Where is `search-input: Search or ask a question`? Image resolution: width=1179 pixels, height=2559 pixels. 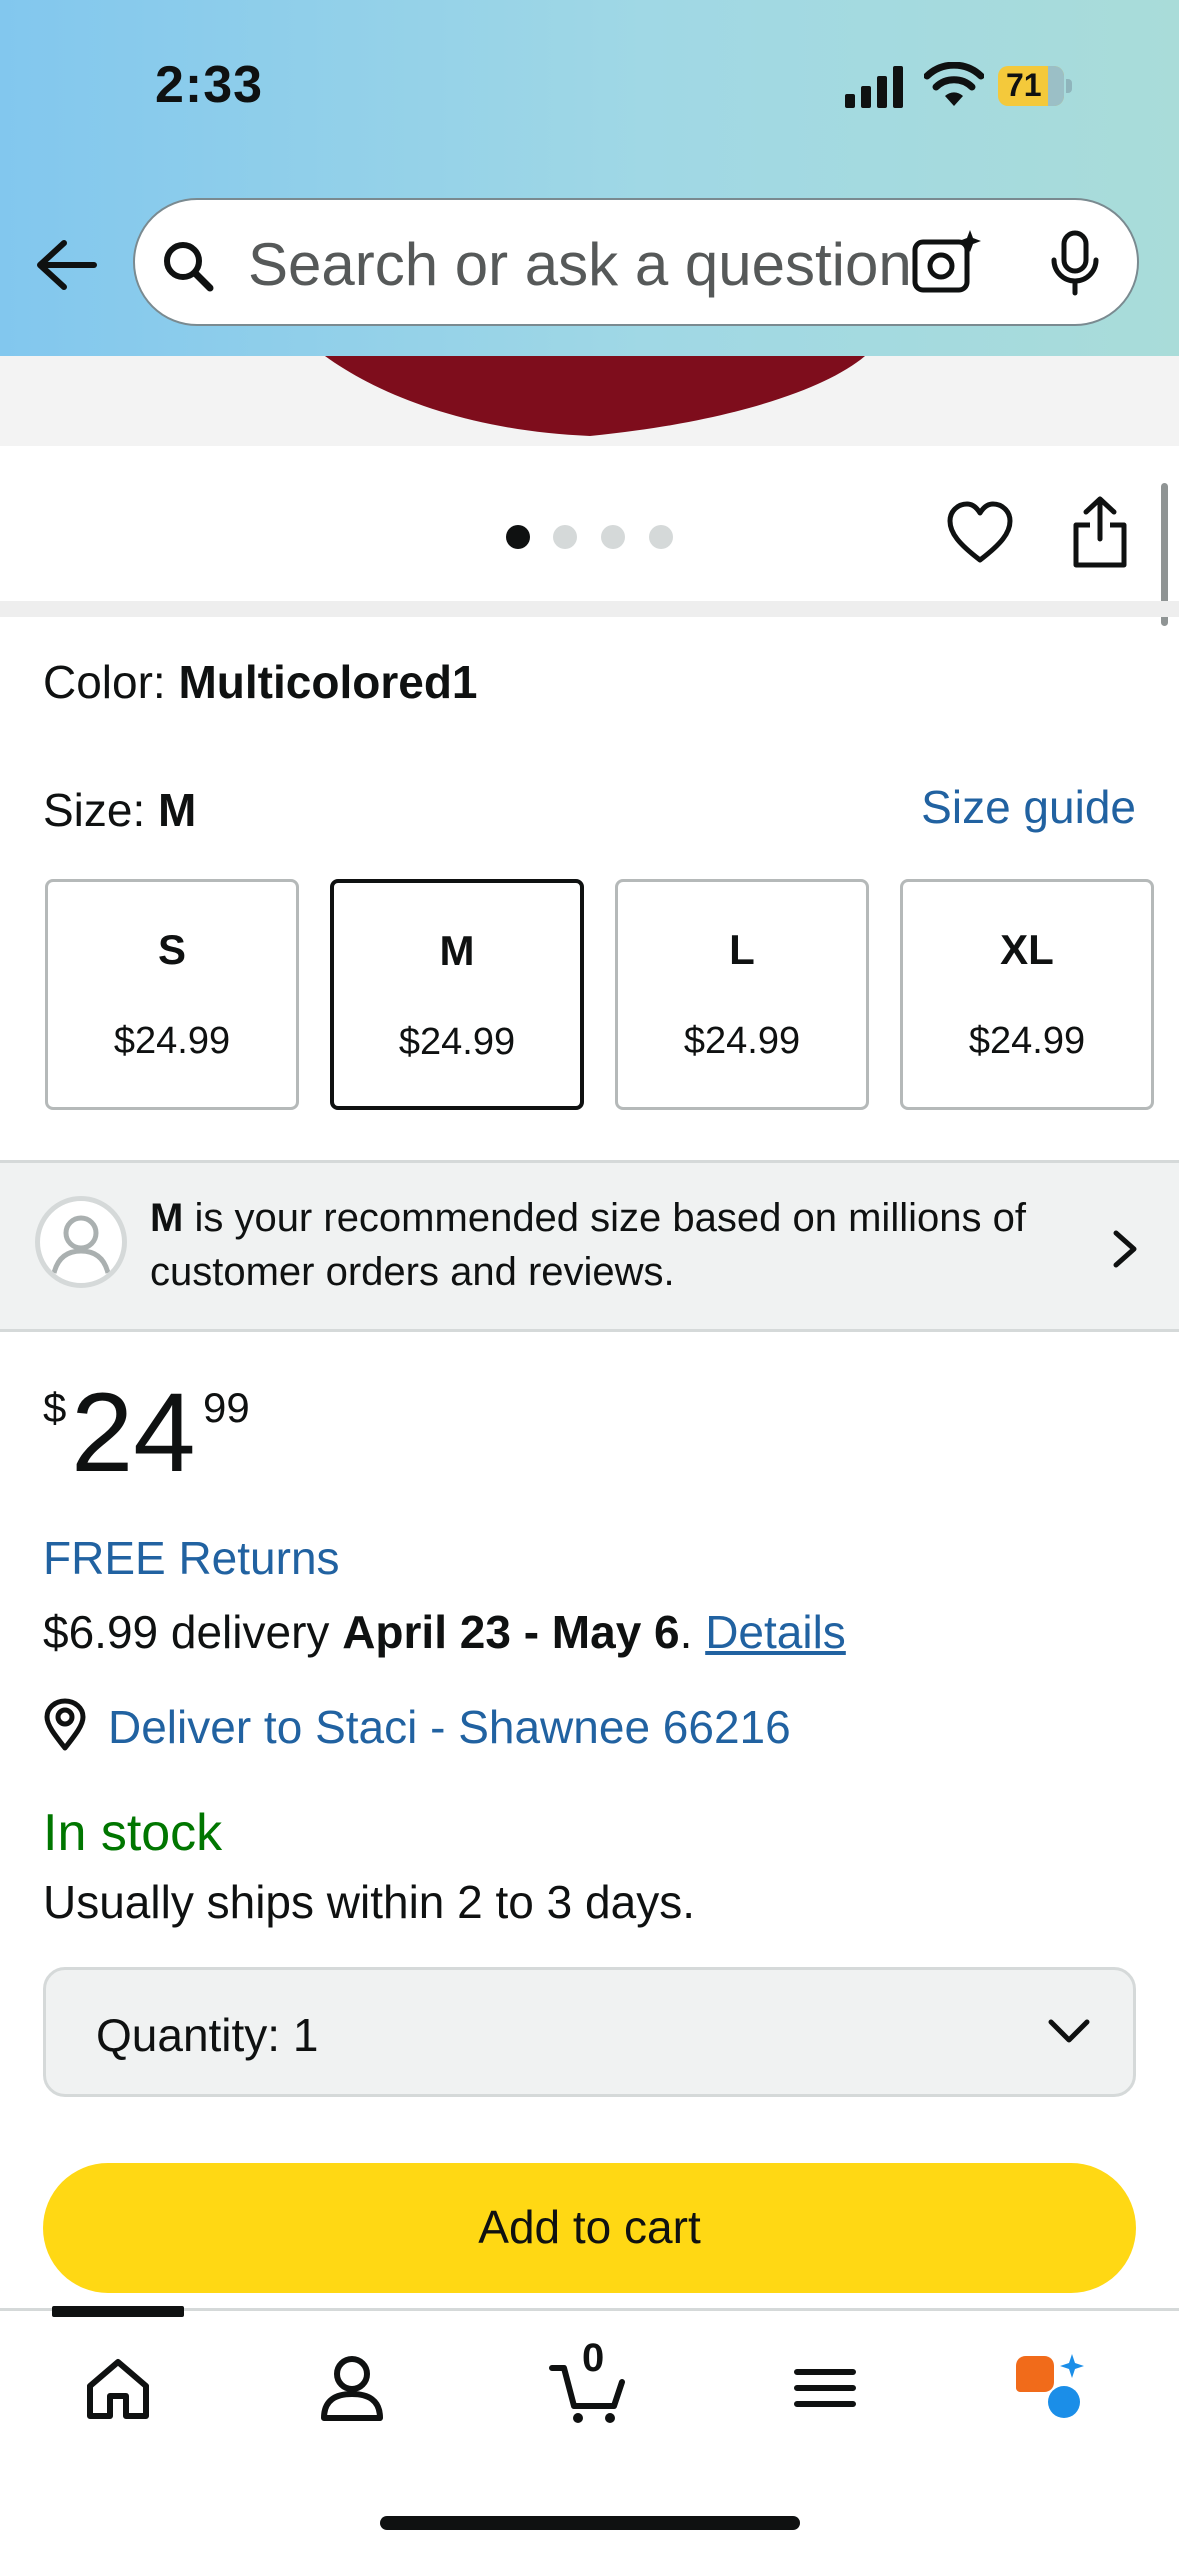 search-input: Search or ask a question is located at coordinates (588, 265).